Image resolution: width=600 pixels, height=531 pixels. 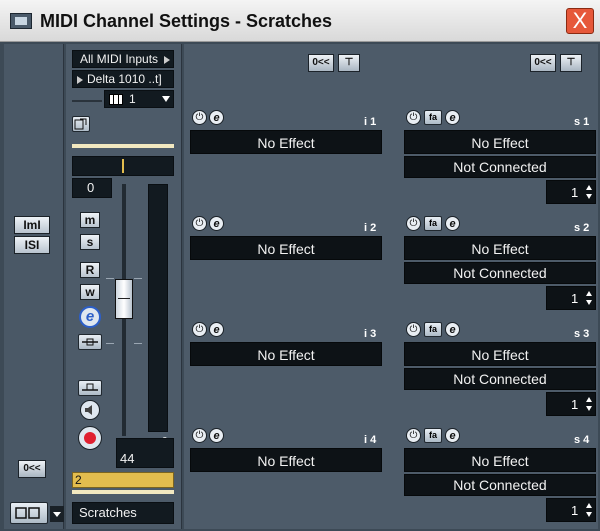 I want to click on inserts-reset-button: 0<<, so click(x=321, y=63).